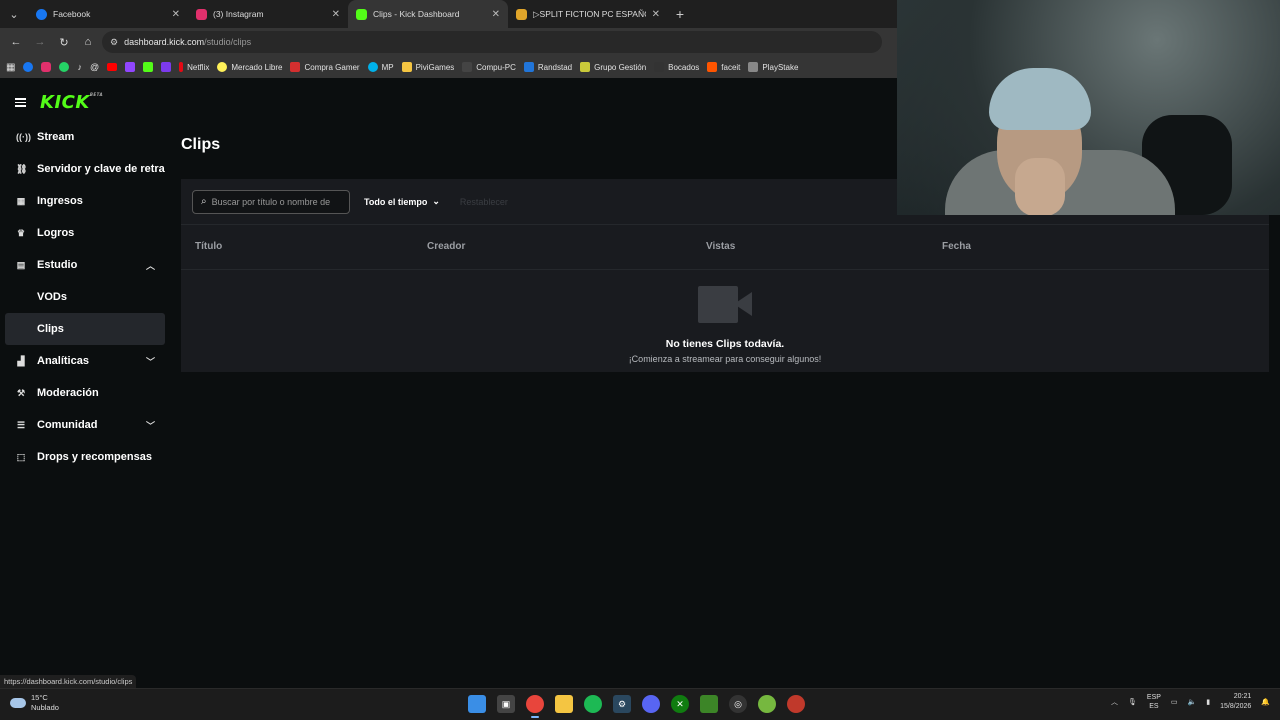  Describe the element at coordinates (20, 102) in the screenshot. I see `hamburger-menu-icon` at that location.